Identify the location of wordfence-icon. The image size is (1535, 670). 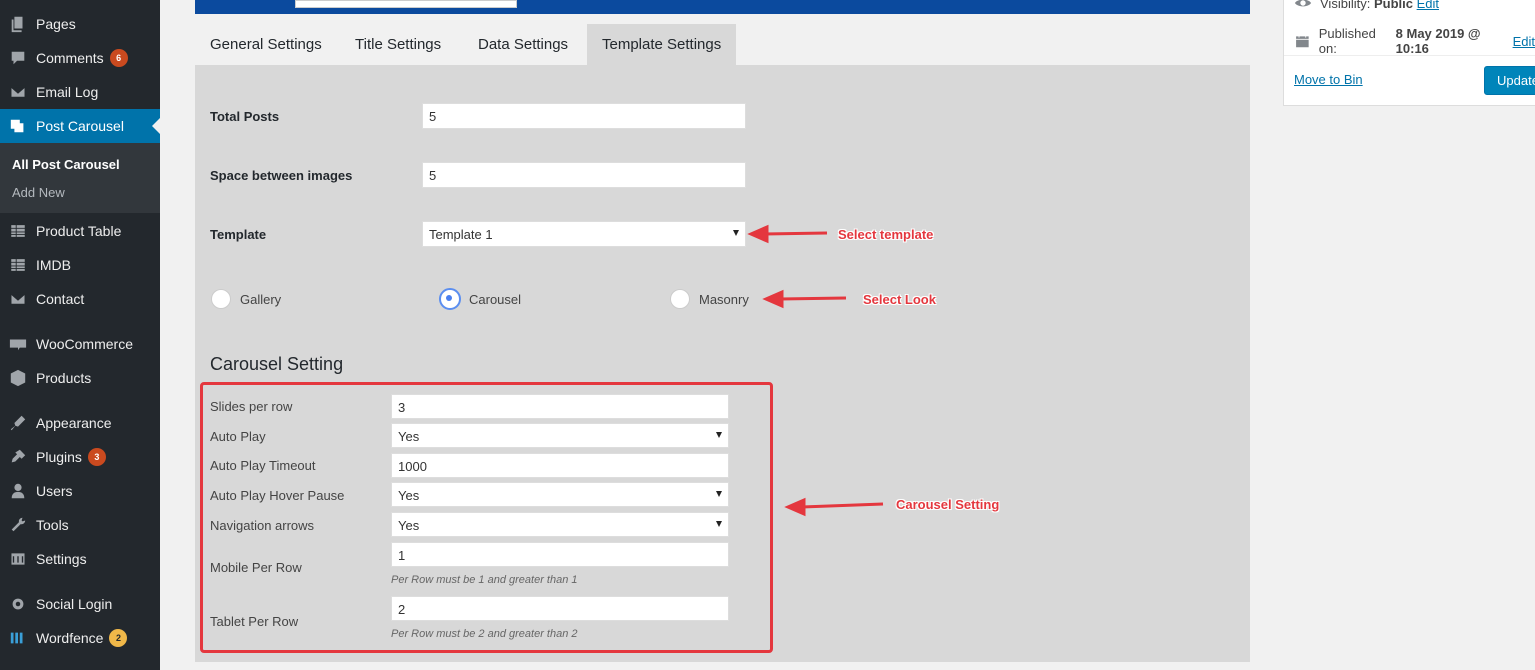
(18, 638).